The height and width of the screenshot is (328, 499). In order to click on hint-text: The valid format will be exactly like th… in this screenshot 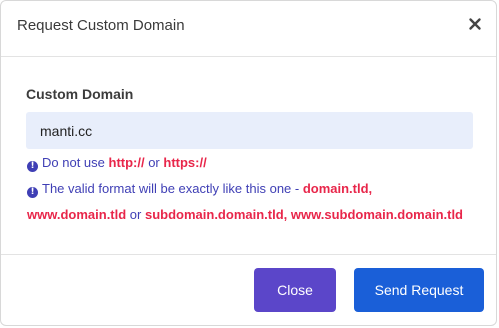, I will do `click(172, 188)`.